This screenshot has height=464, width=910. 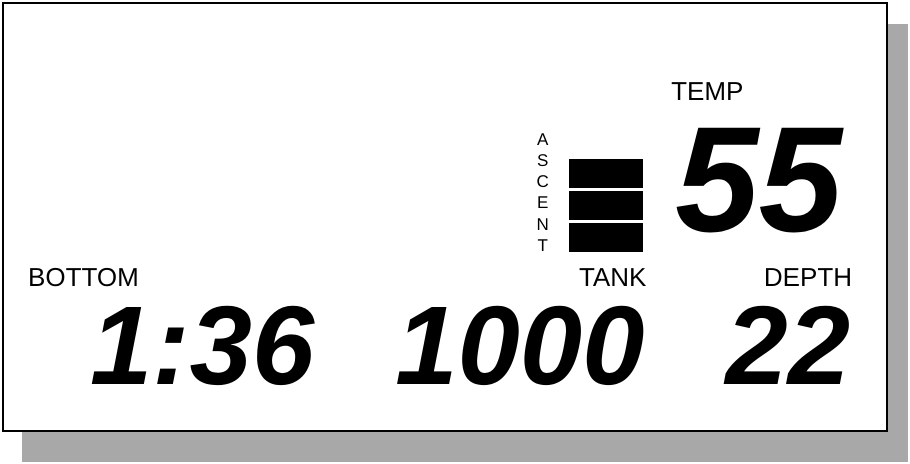 I want to click on readout-label: TANK, so click(x=612, y=277).